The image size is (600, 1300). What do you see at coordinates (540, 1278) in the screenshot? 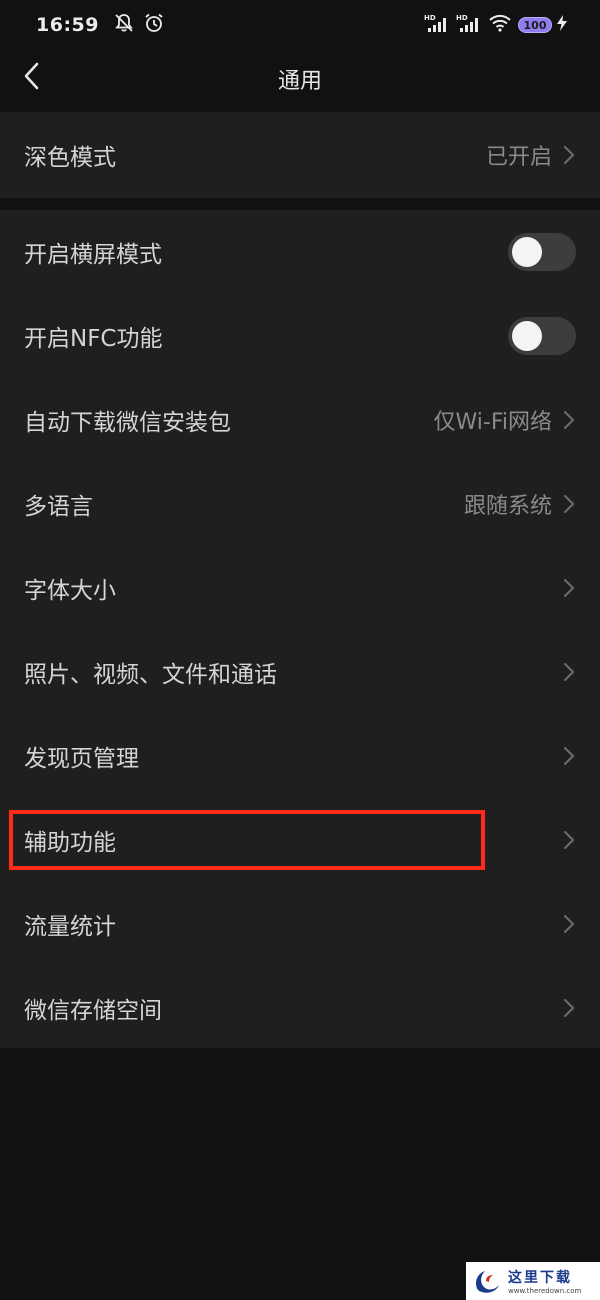
I see `watermark-title: 这里下载` at bounding box center [540, 1278].